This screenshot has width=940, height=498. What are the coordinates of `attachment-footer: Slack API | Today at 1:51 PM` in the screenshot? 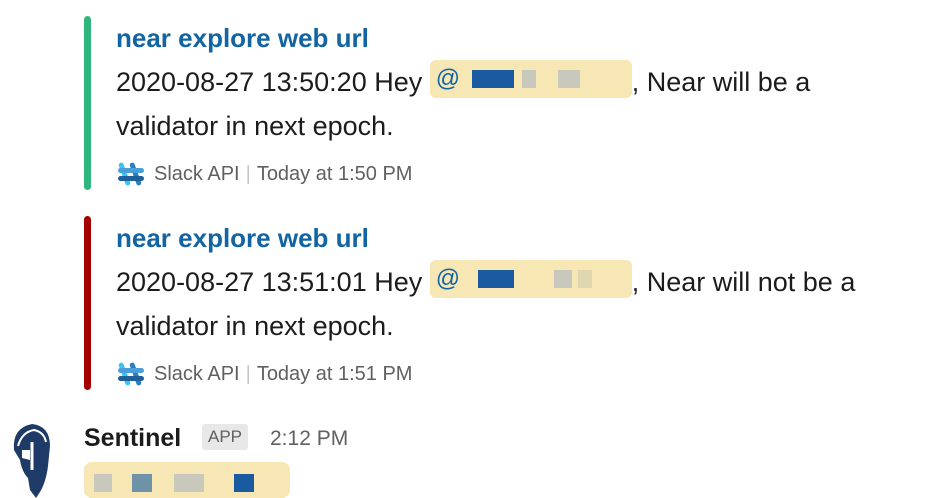 It's located at (525, 374).